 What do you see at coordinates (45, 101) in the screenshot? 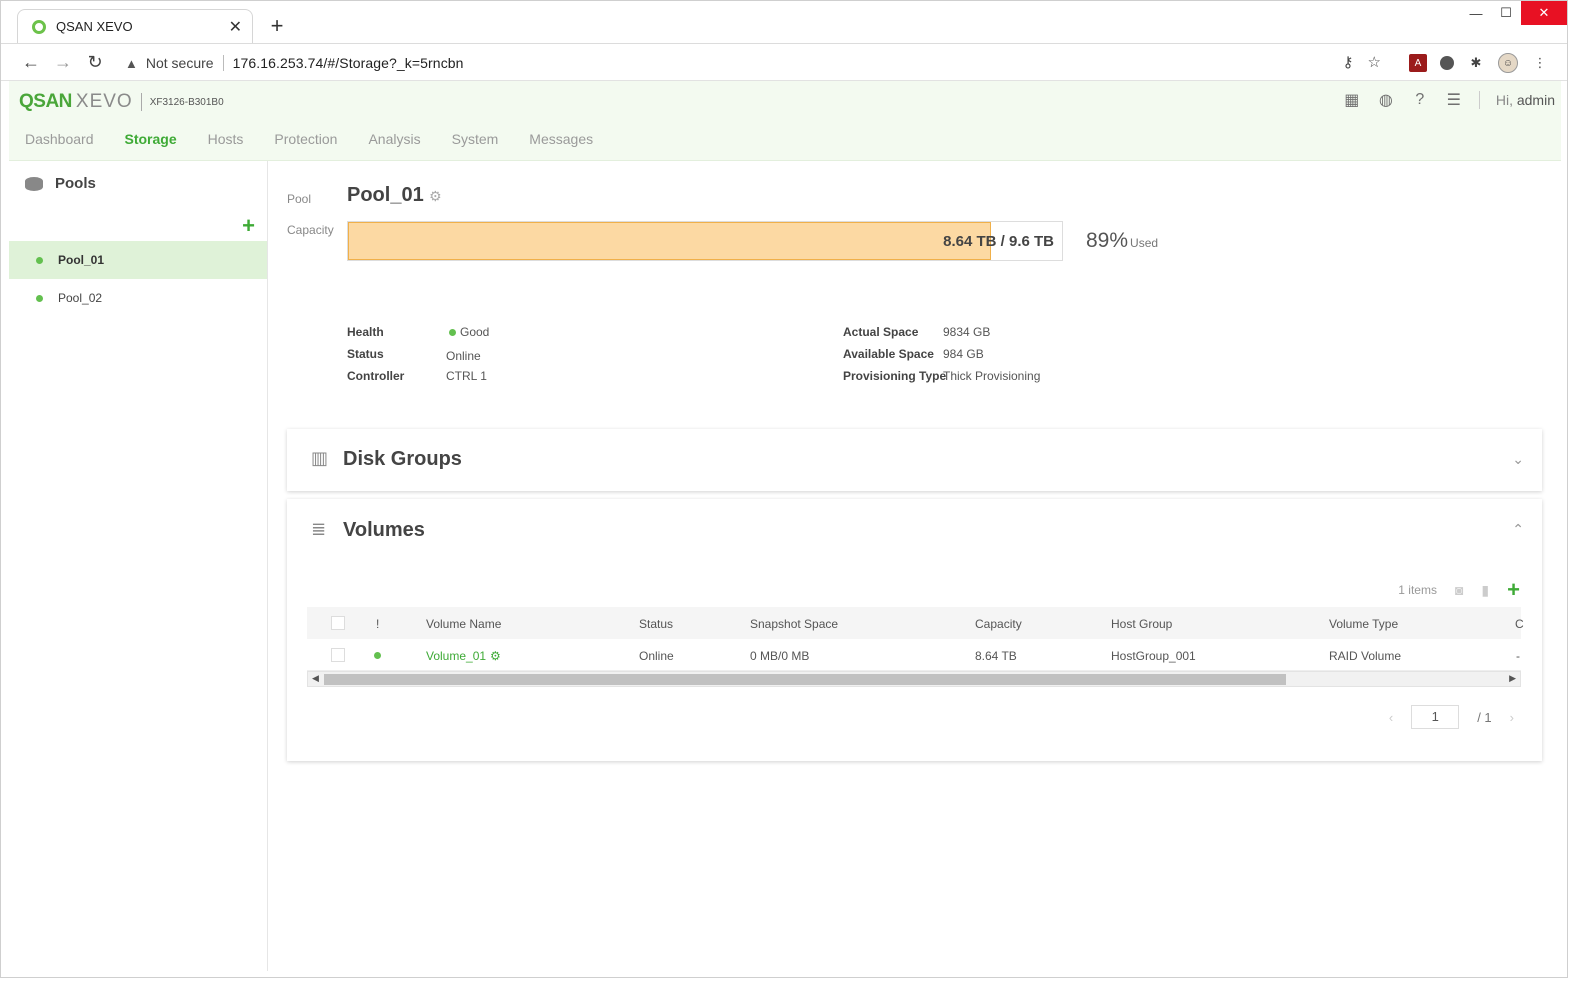
I see `logo-qsan: QSAN` at bounding box center [45, 101].